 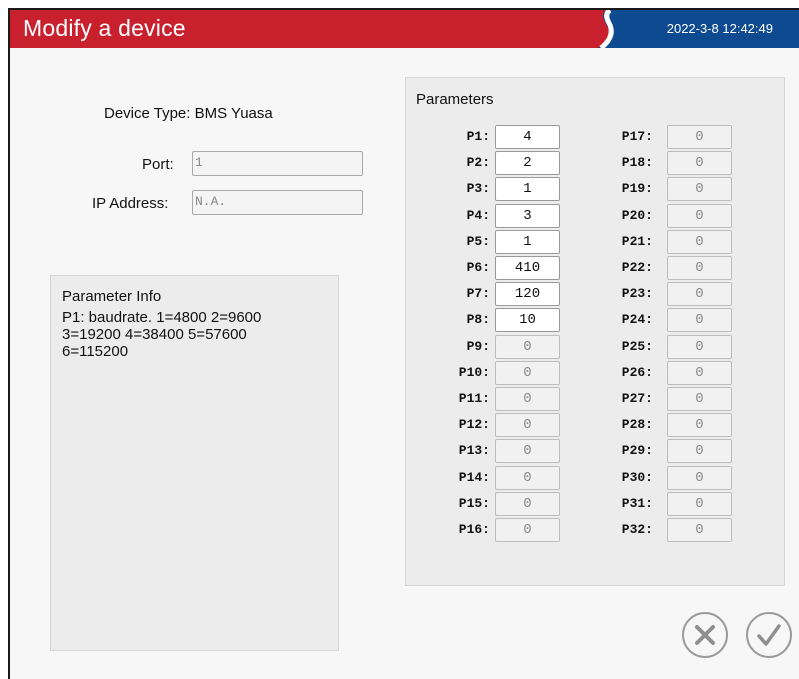 I want to click on ip-address-label: IP Address:, so click(x=130, y=203).